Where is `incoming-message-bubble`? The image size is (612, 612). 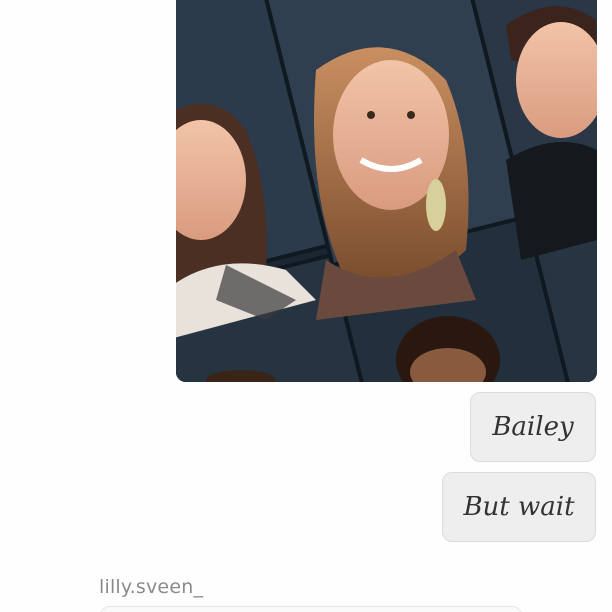 incoming-message-bubble is located at coordinates (311, 609).